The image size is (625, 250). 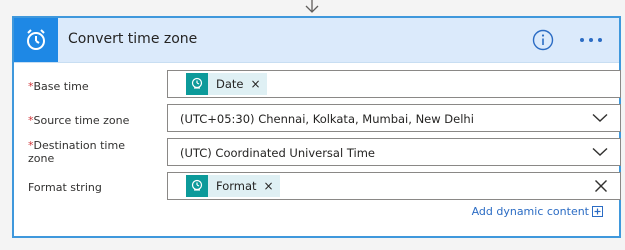 What do you see at coordinates (133, 39) in the screenshot?
I see `action-title: Convert time zone` at bounding box center [133, 39].